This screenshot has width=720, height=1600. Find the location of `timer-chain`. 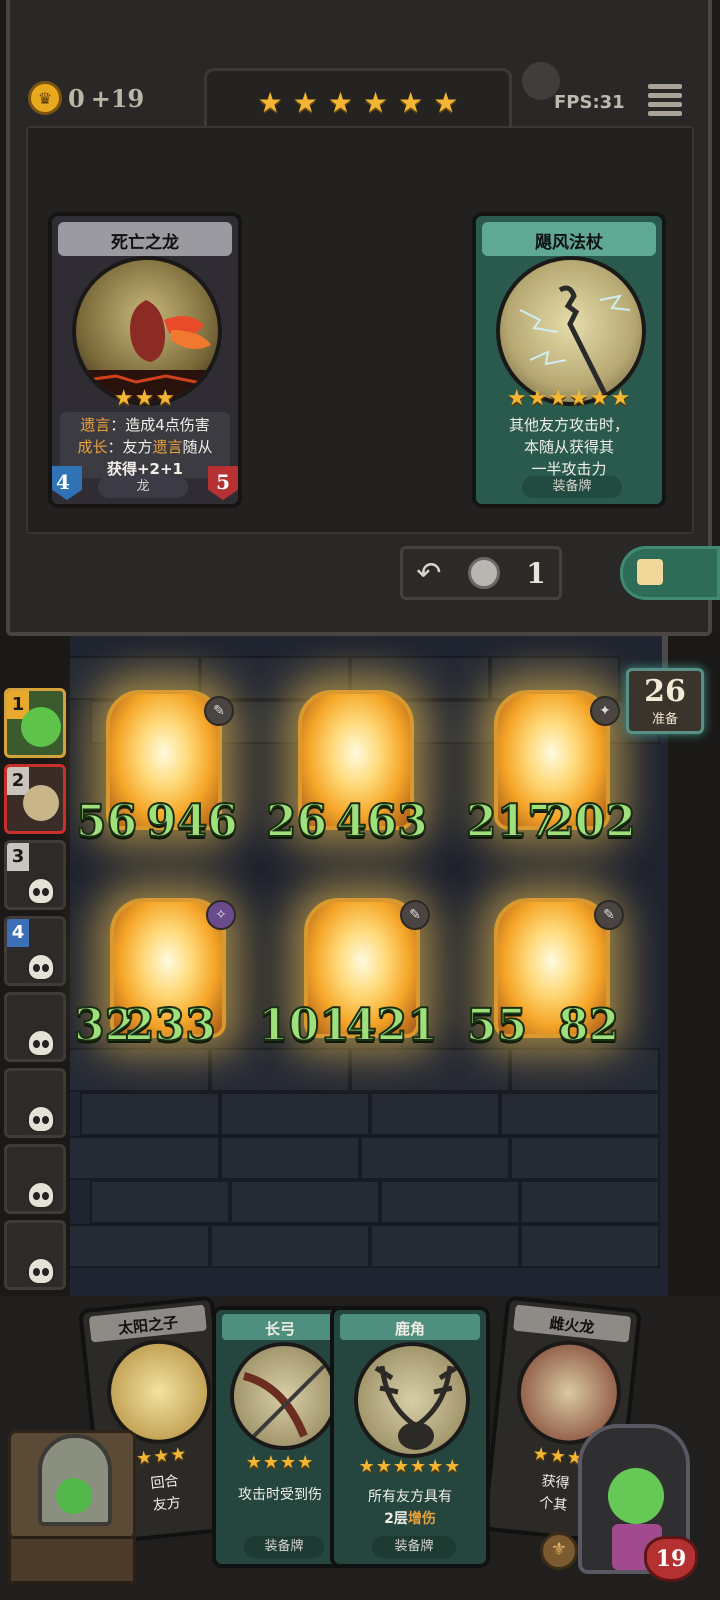

timer-chain is located at coordinates (665, 653).